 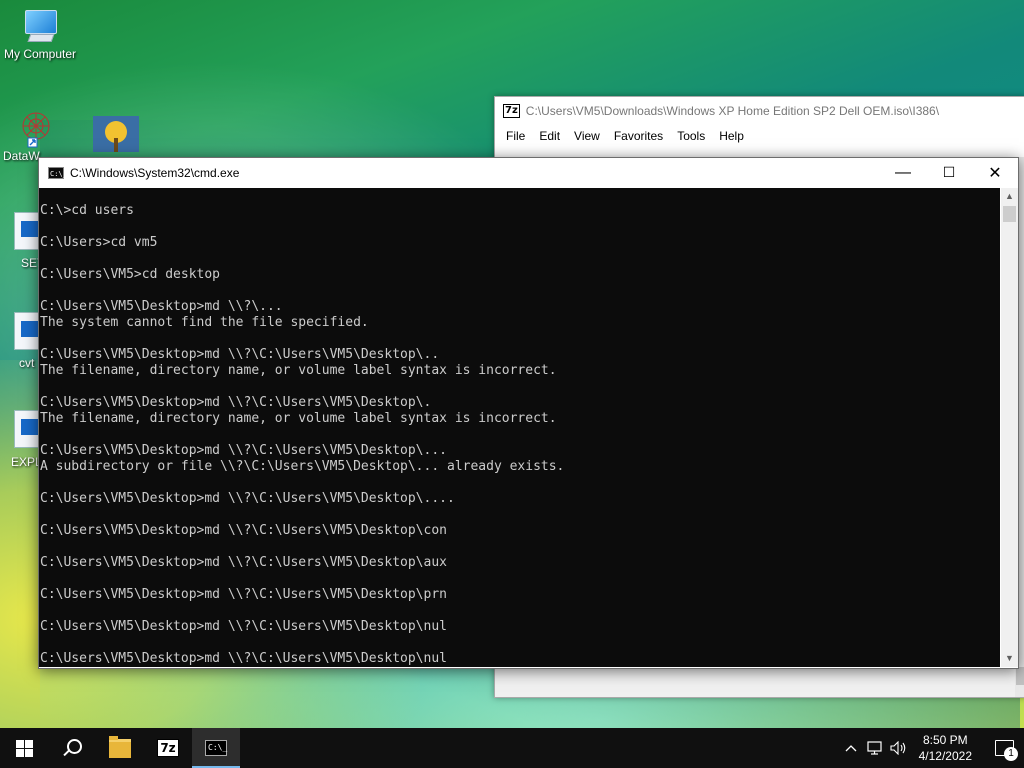 What do you see at coordinates (99, 242) in the screenshot?
I see `console-line: C:\Users>cd vm5` at bounding box center [99, 242].